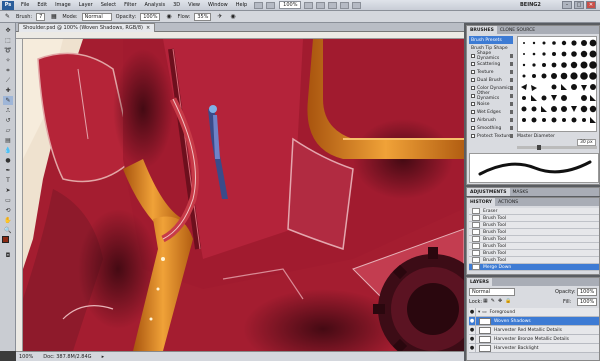  I want to click on tab-brushes: BRUSHES, so click(482, 30).